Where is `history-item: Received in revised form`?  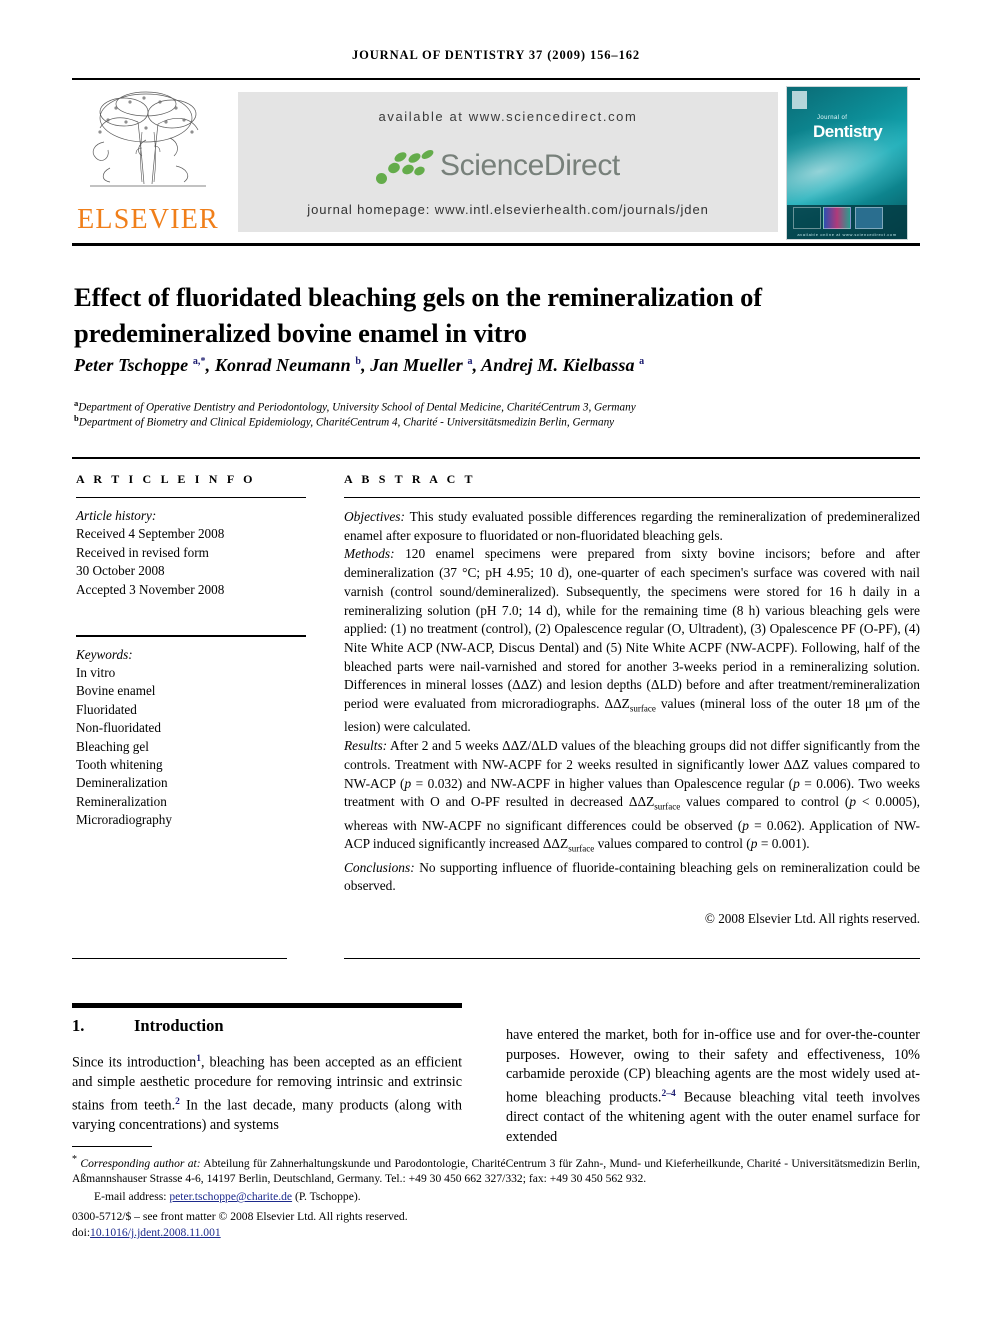 history-item: Received in revised form is located at coordinates (142, 552).